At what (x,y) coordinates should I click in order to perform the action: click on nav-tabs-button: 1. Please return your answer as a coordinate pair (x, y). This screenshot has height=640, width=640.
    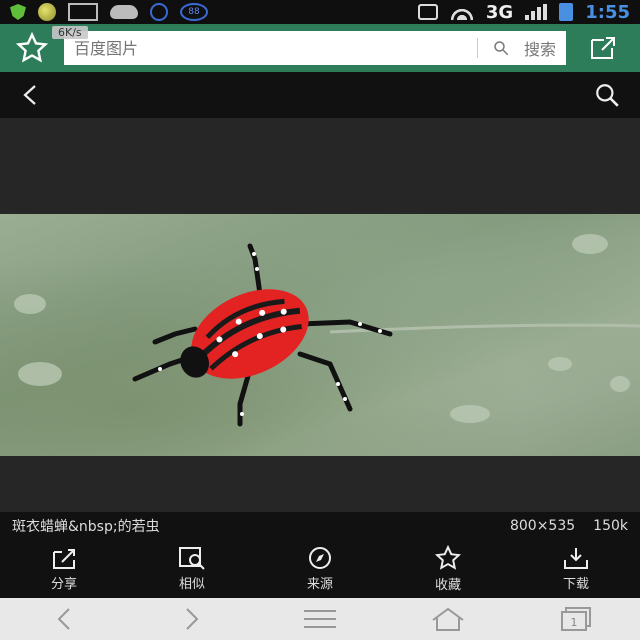
    Looking at the image, I should click on (576, 619).